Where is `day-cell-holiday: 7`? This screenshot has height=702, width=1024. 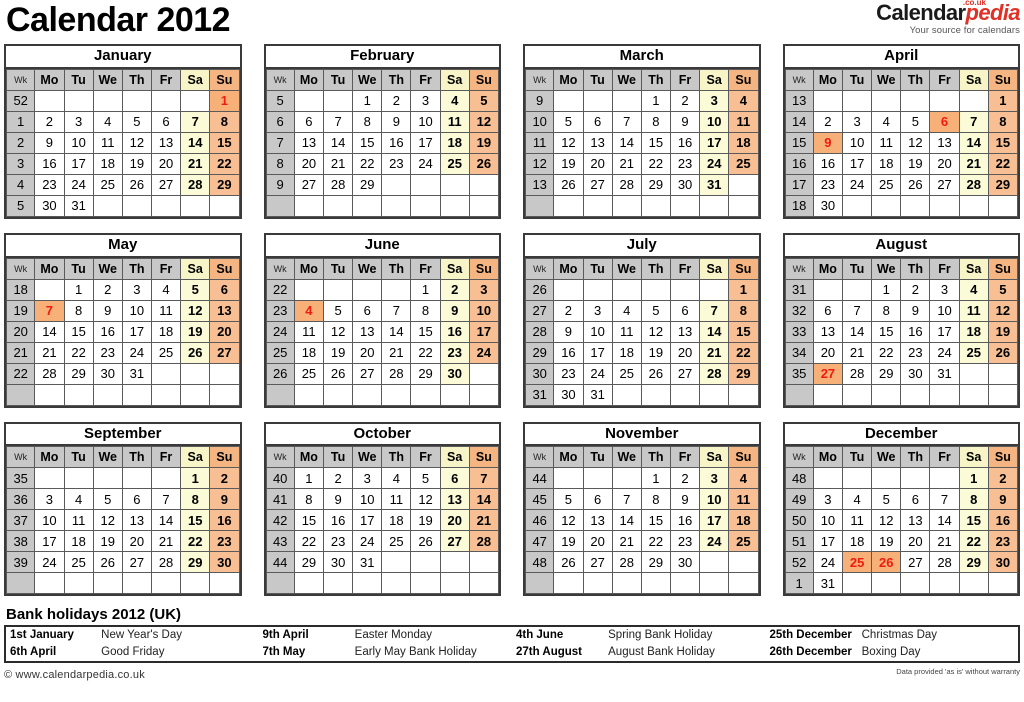 day-cell-holiday: 7 is located at coordinates (49, 310).